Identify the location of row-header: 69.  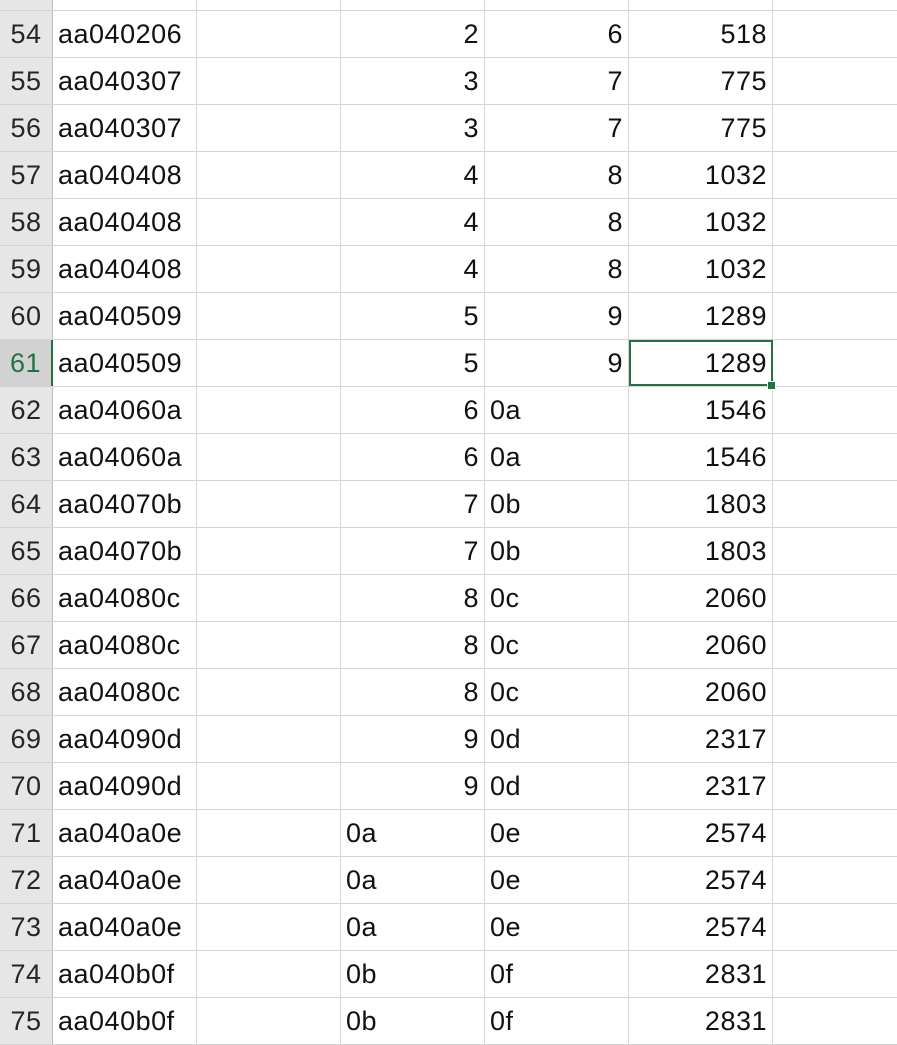
(26, 739).